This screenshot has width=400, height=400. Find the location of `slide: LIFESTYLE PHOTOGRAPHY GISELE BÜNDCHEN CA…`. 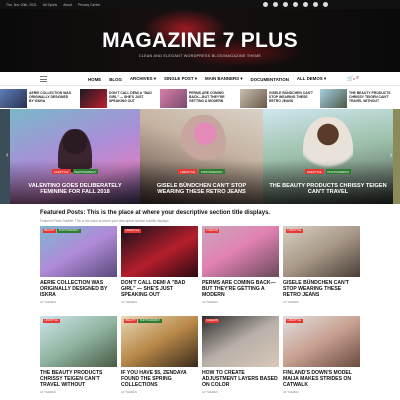

slide: LIFESTYLE PHOTOGRAPHY GISELE BÜNDCHEN CA… is located at coordinates (201, 156).